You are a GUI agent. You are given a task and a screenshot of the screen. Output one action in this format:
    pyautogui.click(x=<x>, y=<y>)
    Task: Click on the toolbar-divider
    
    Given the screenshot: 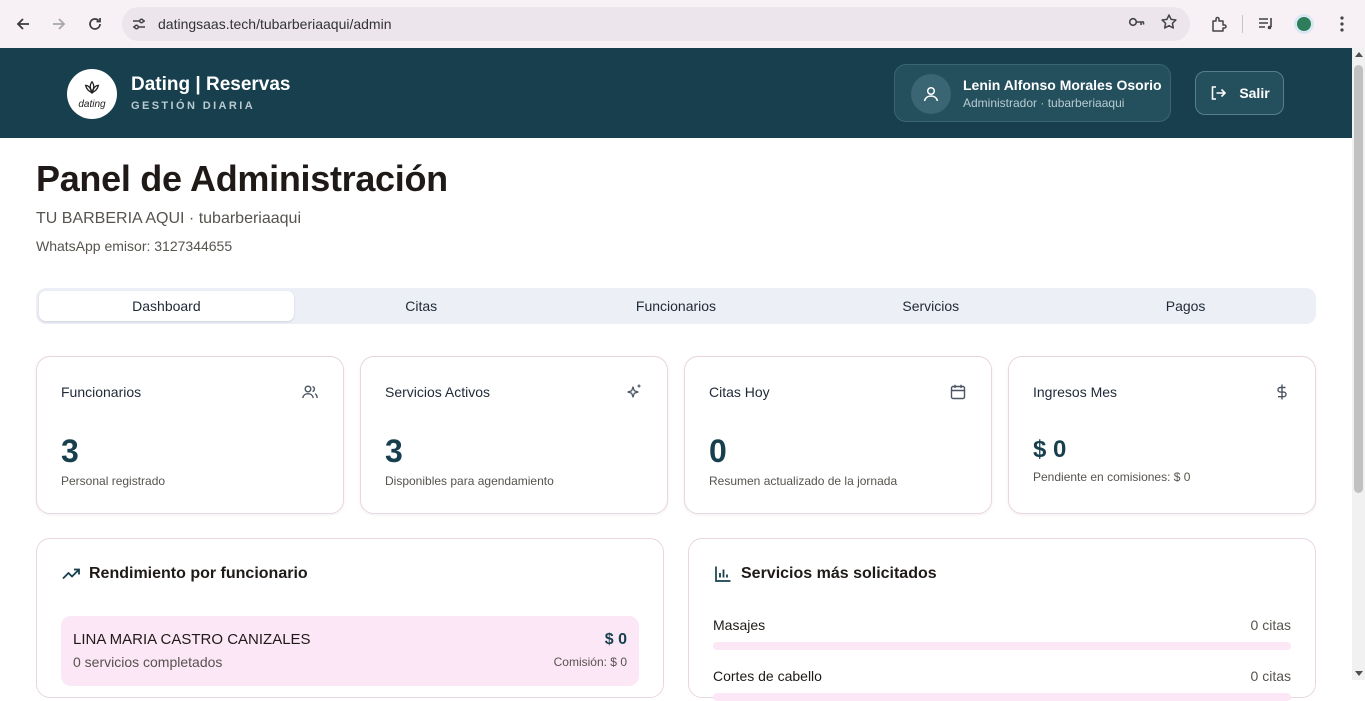 What is the action you would take?
    pyautogui.click(x=1242, y=24)
    